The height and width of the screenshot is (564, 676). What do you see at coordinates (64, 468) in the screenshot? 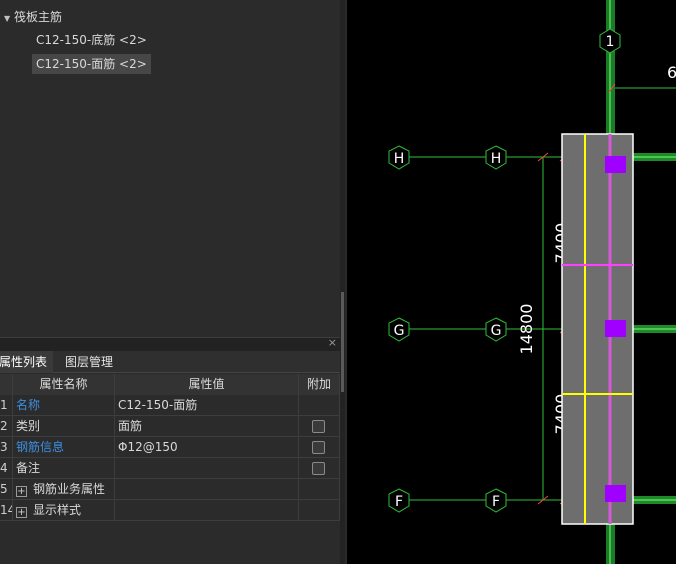
I see `property-name: 备注` at bounding box center [64, 468].